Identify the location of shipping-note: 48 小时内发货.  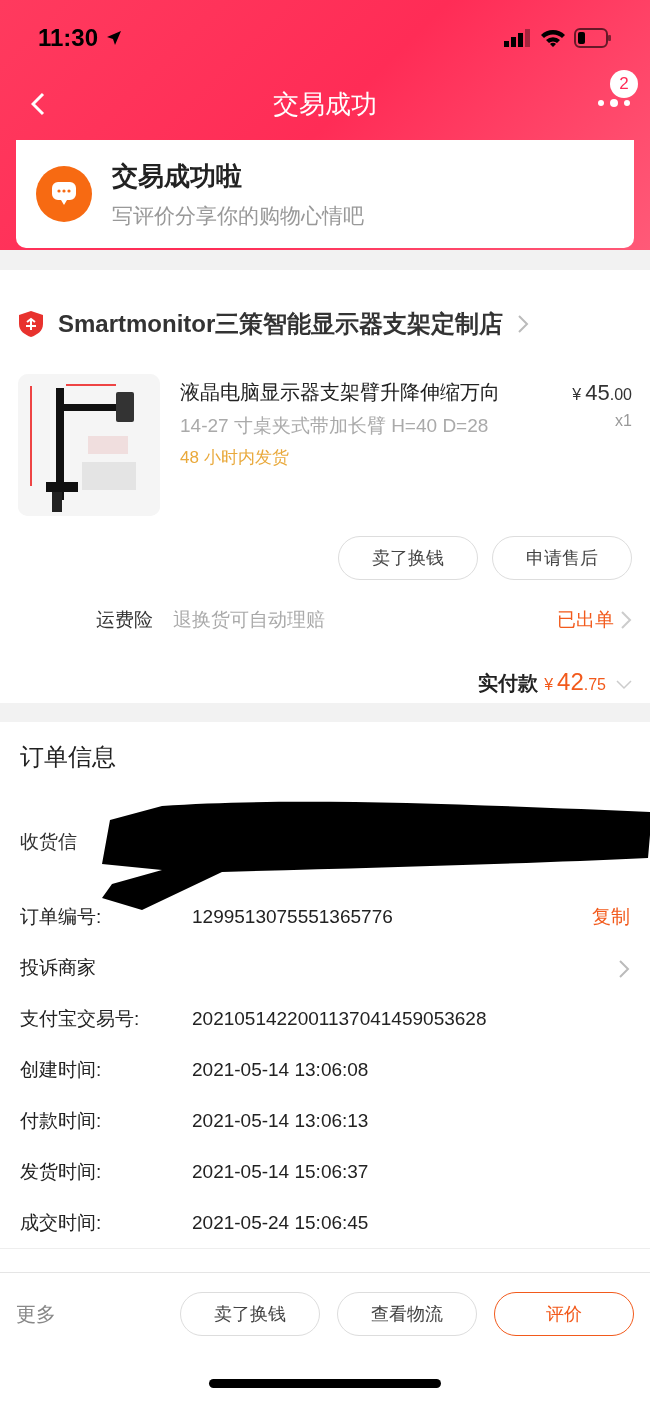
(235, 457).